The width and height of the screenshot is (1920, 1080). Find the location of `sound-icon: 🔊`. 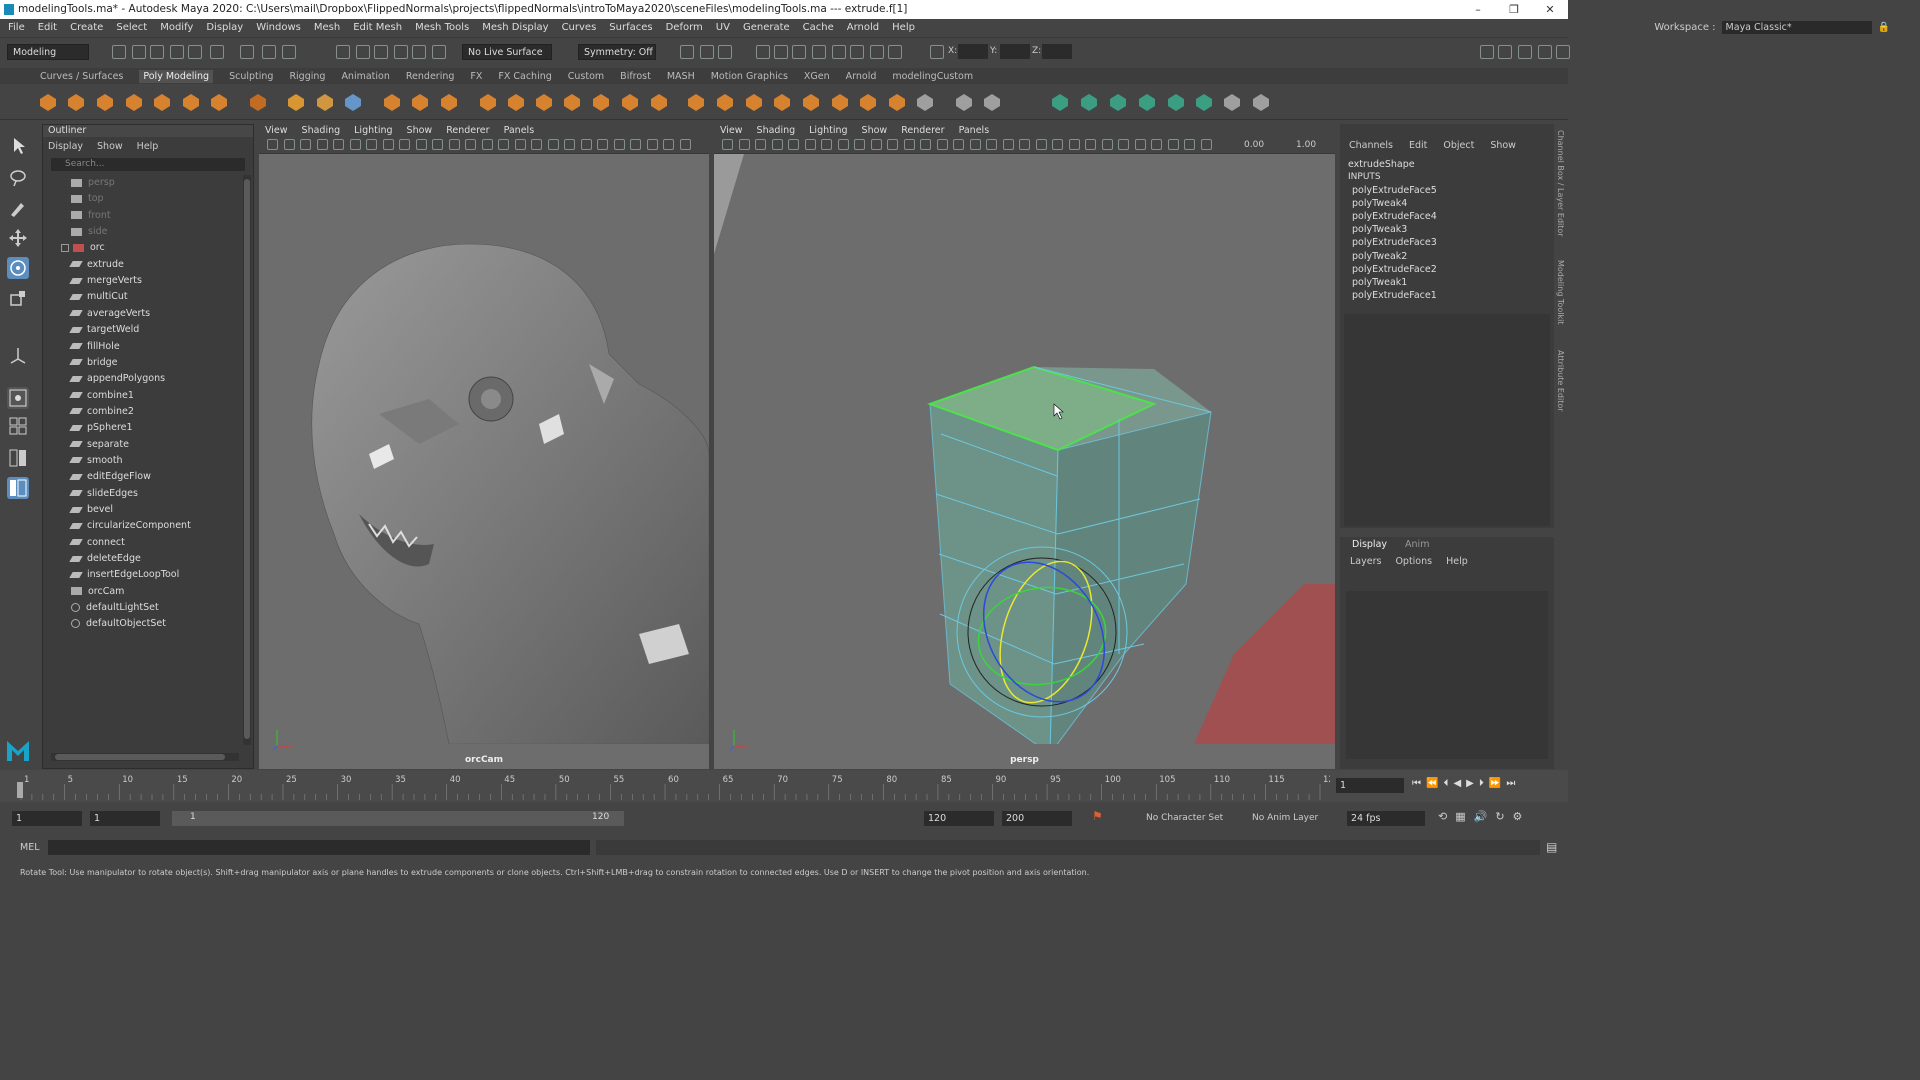

sound-icon: 🔊 is located at coordinates (1481, 816).